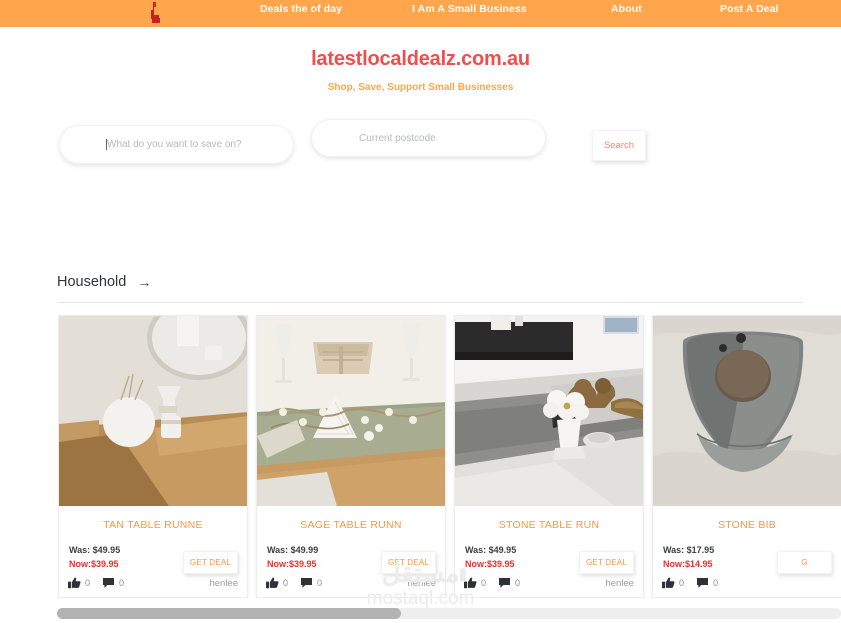 The height and width of the screenshot is (623, 841). I want to click on horizontal-scrollbar-thumb, so click(229, 613).